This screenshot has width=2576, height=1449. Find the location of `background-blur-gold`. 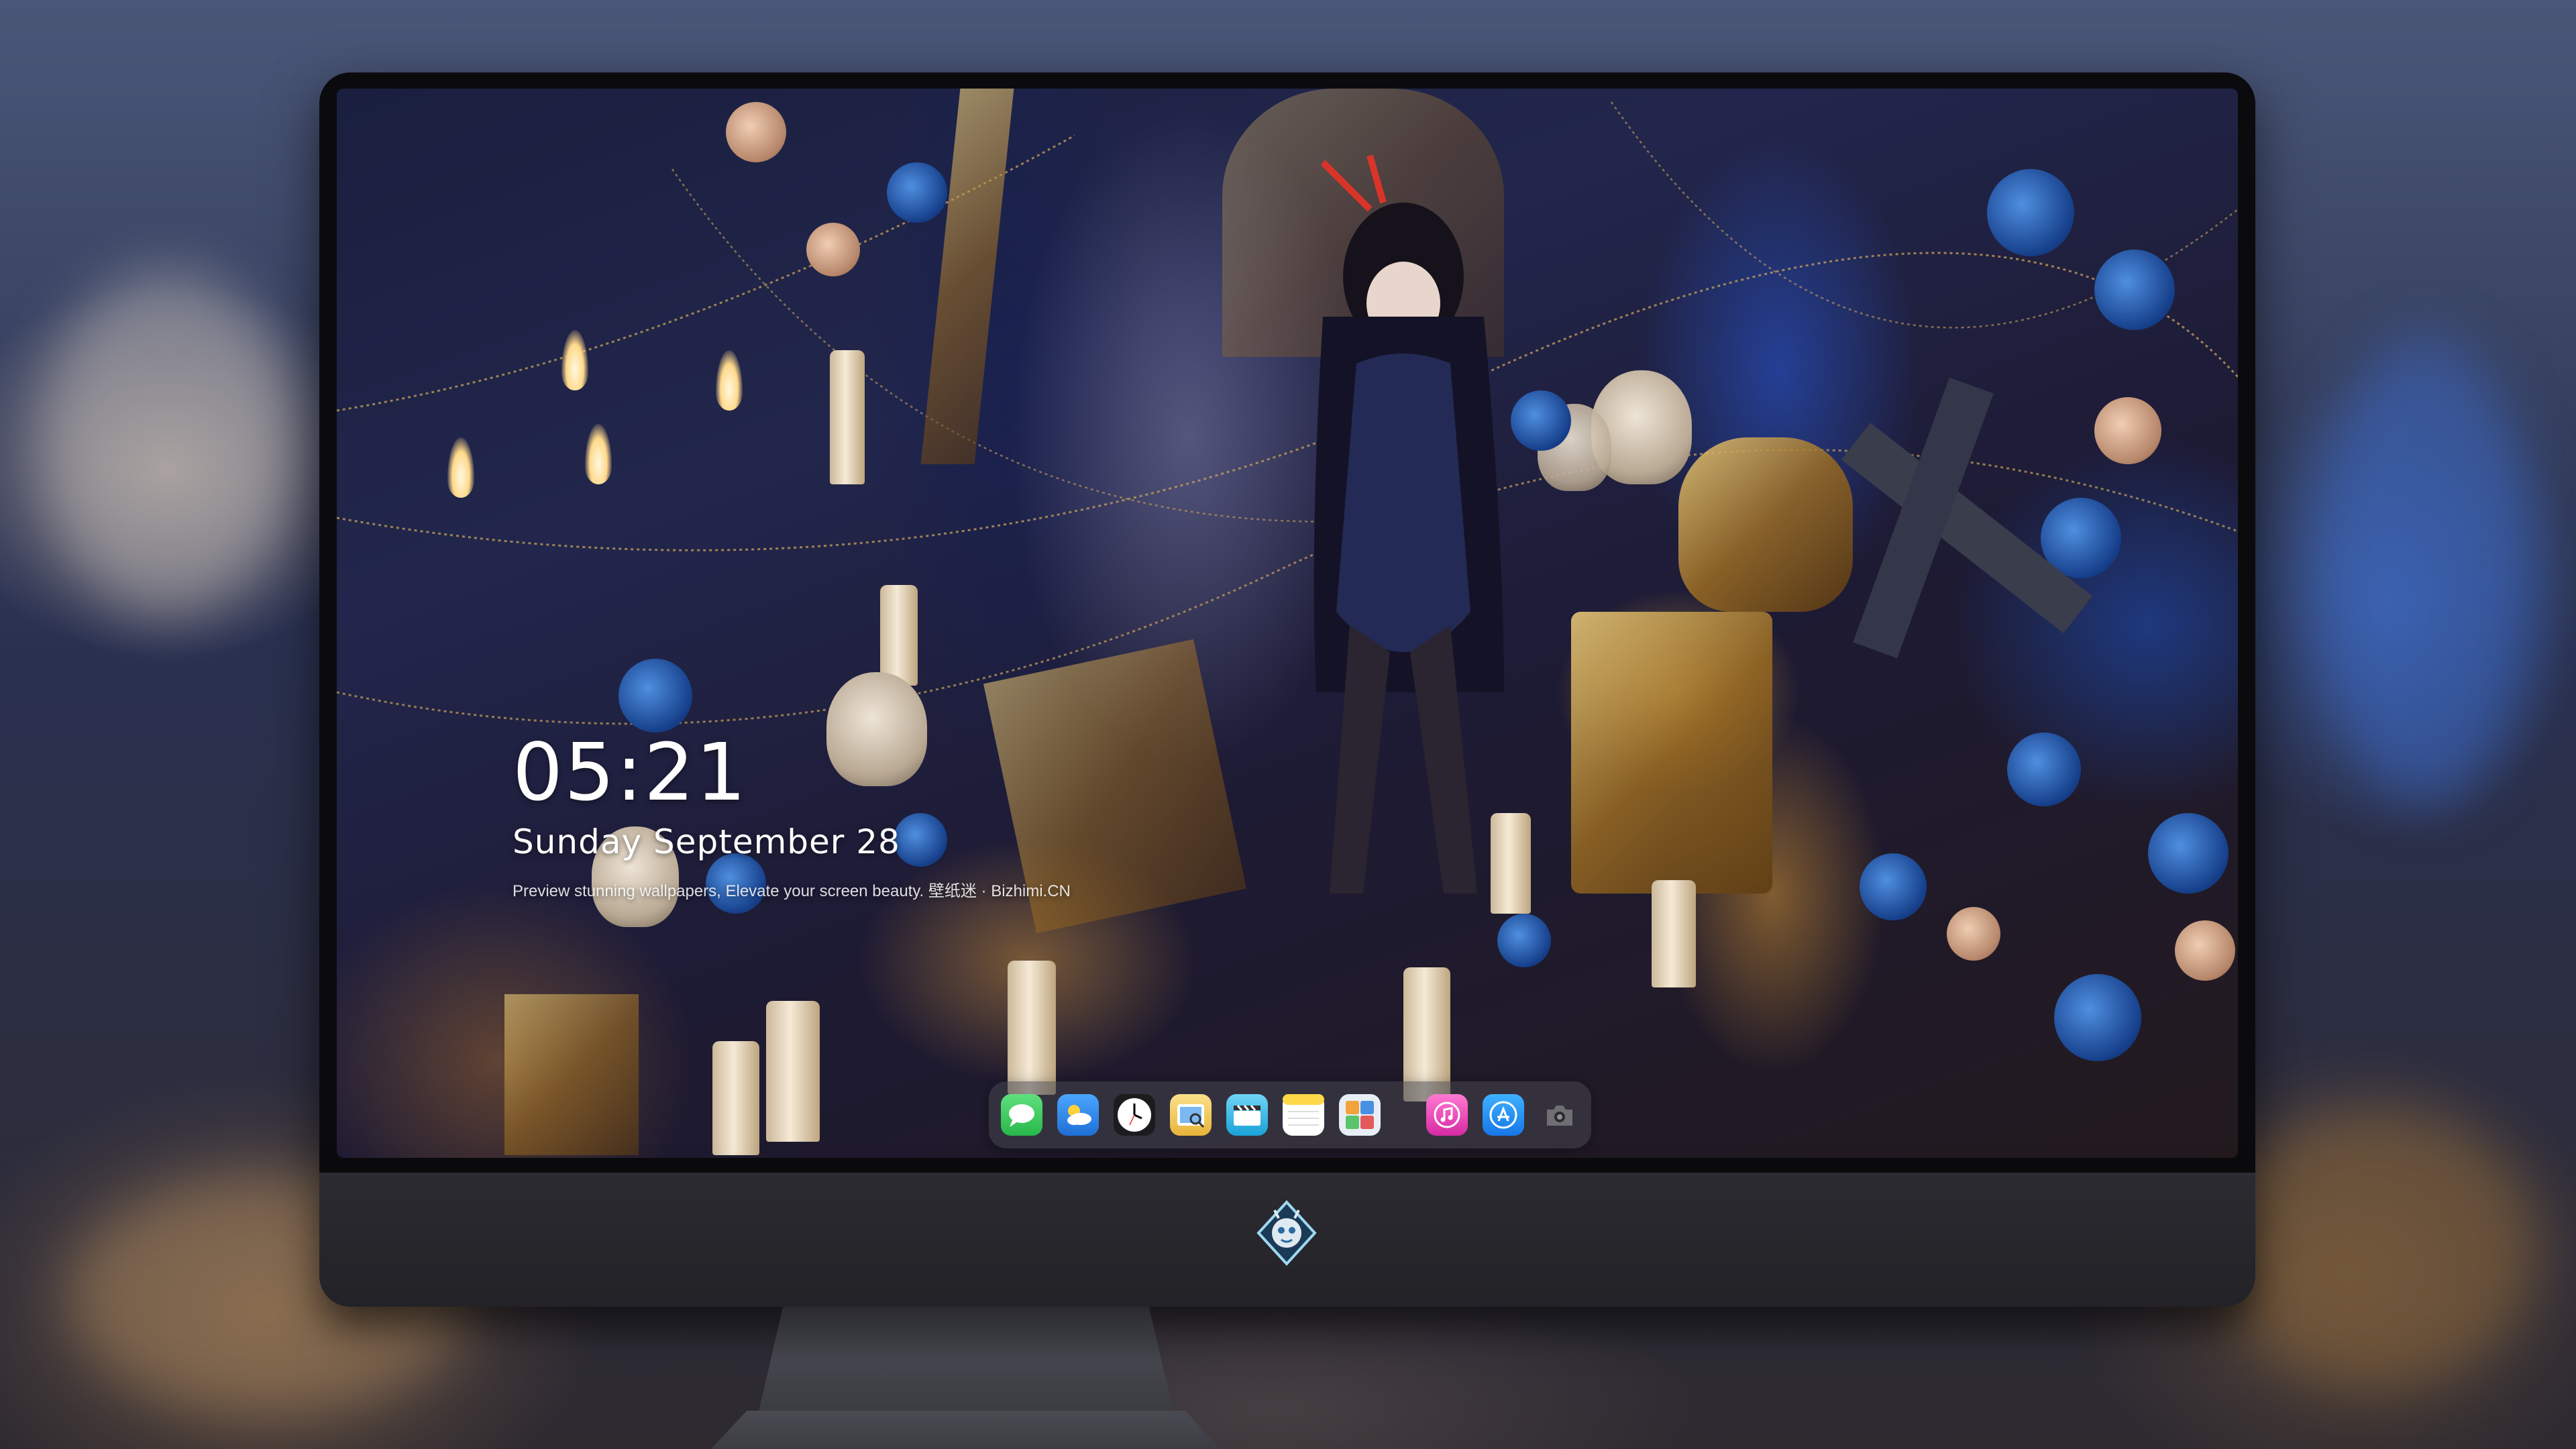

background-blur-gold is located at coordinates (2375, 1248).